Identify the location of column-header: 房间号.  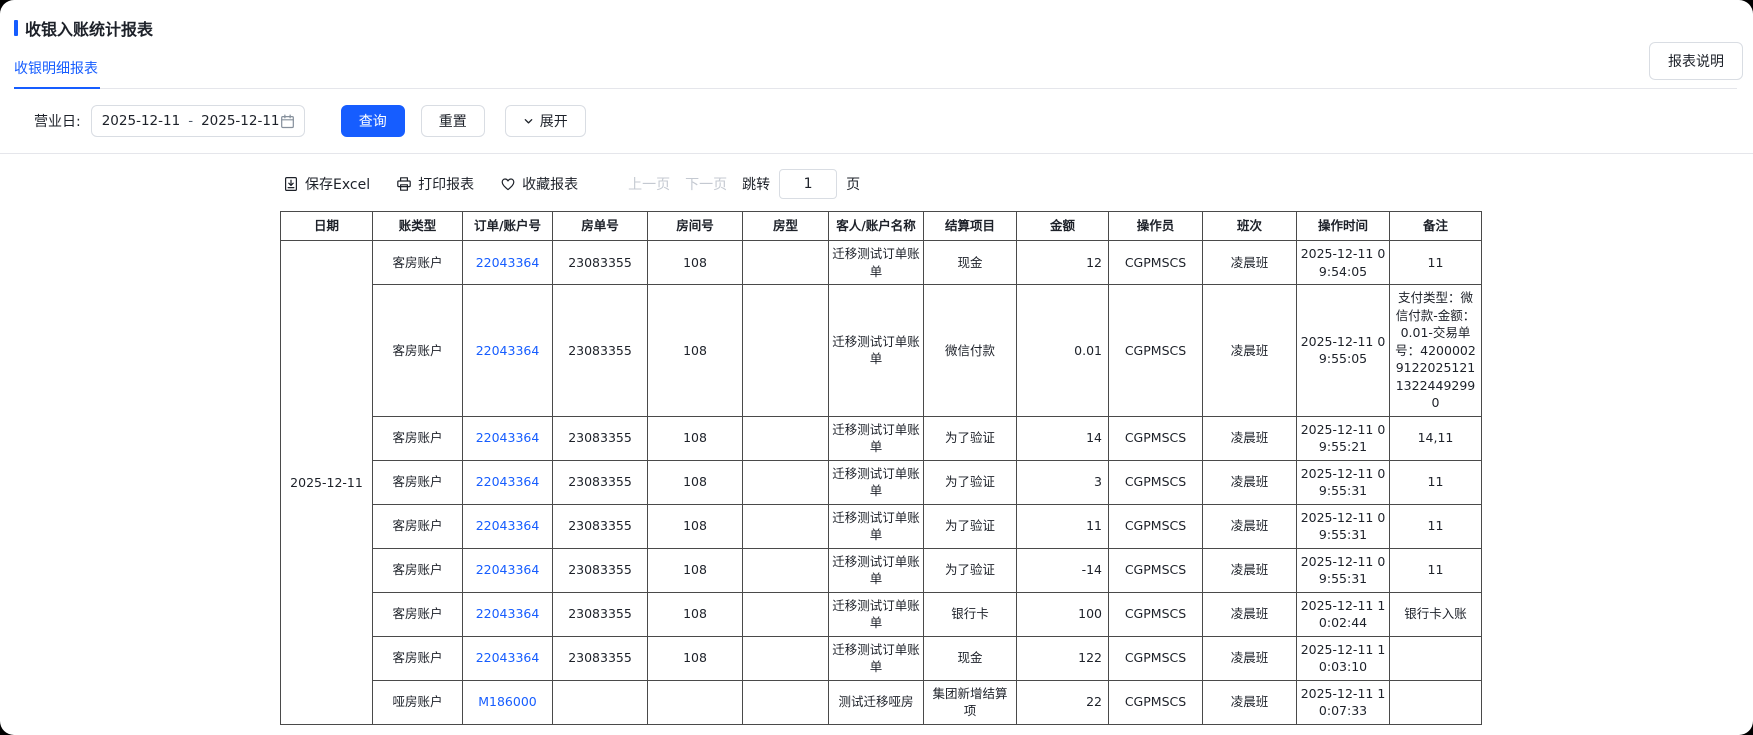
(695, 226).